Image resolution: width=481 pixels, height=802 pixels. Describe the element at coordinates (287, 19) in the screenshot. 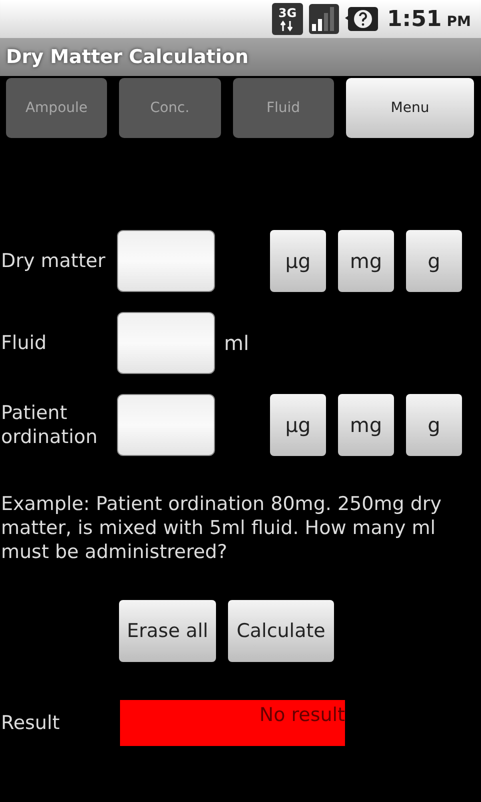

I see `network-icon: 3G` at that location.